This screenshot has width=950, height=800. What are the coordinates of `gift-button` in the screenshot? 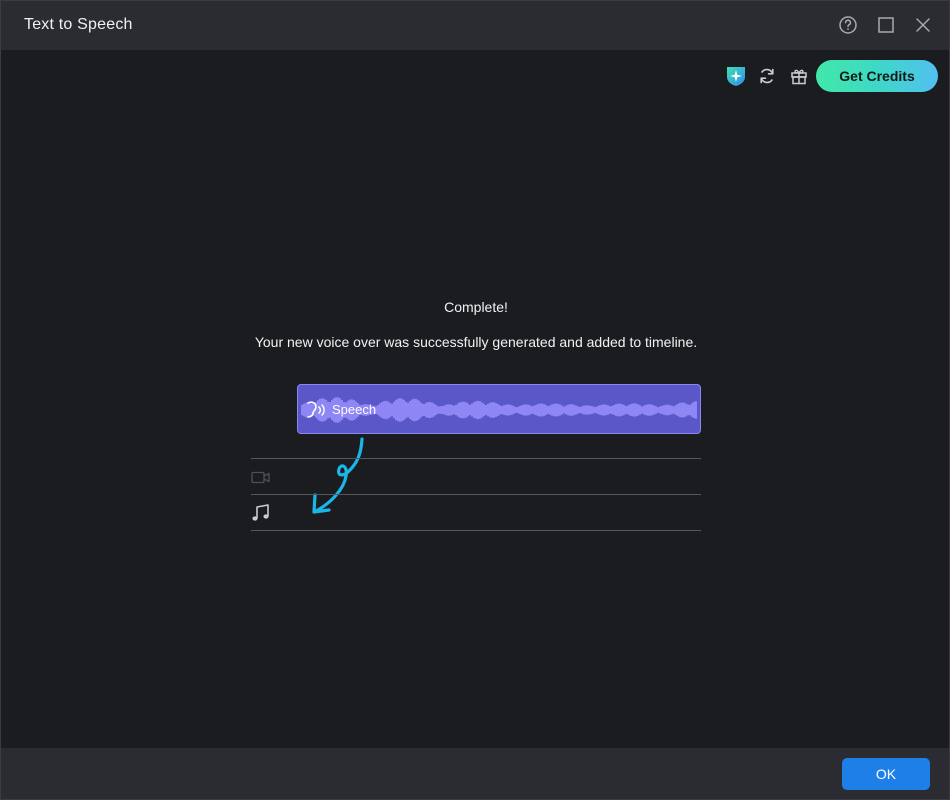 It's located at (799, 76).